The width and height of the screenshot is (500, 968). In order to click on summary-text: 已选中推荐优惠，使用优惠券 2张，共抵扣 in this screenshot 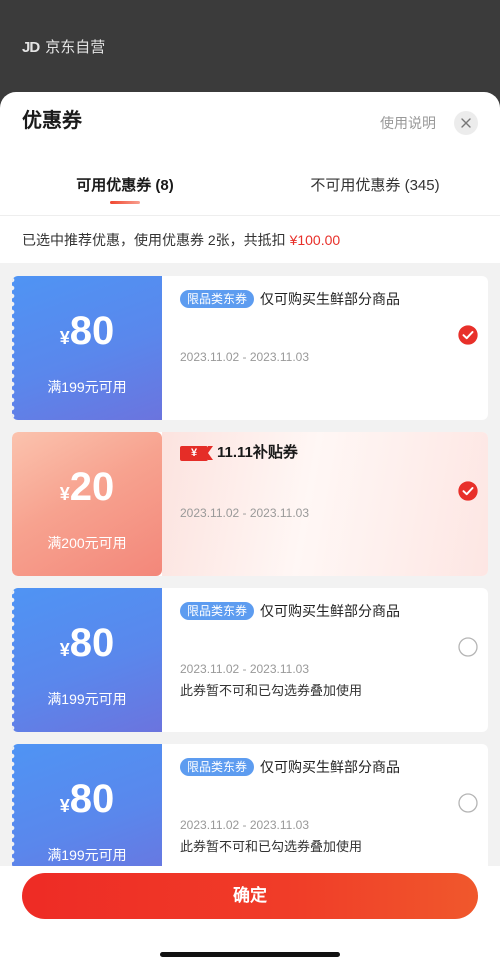, I will do `click(156, 240)`.